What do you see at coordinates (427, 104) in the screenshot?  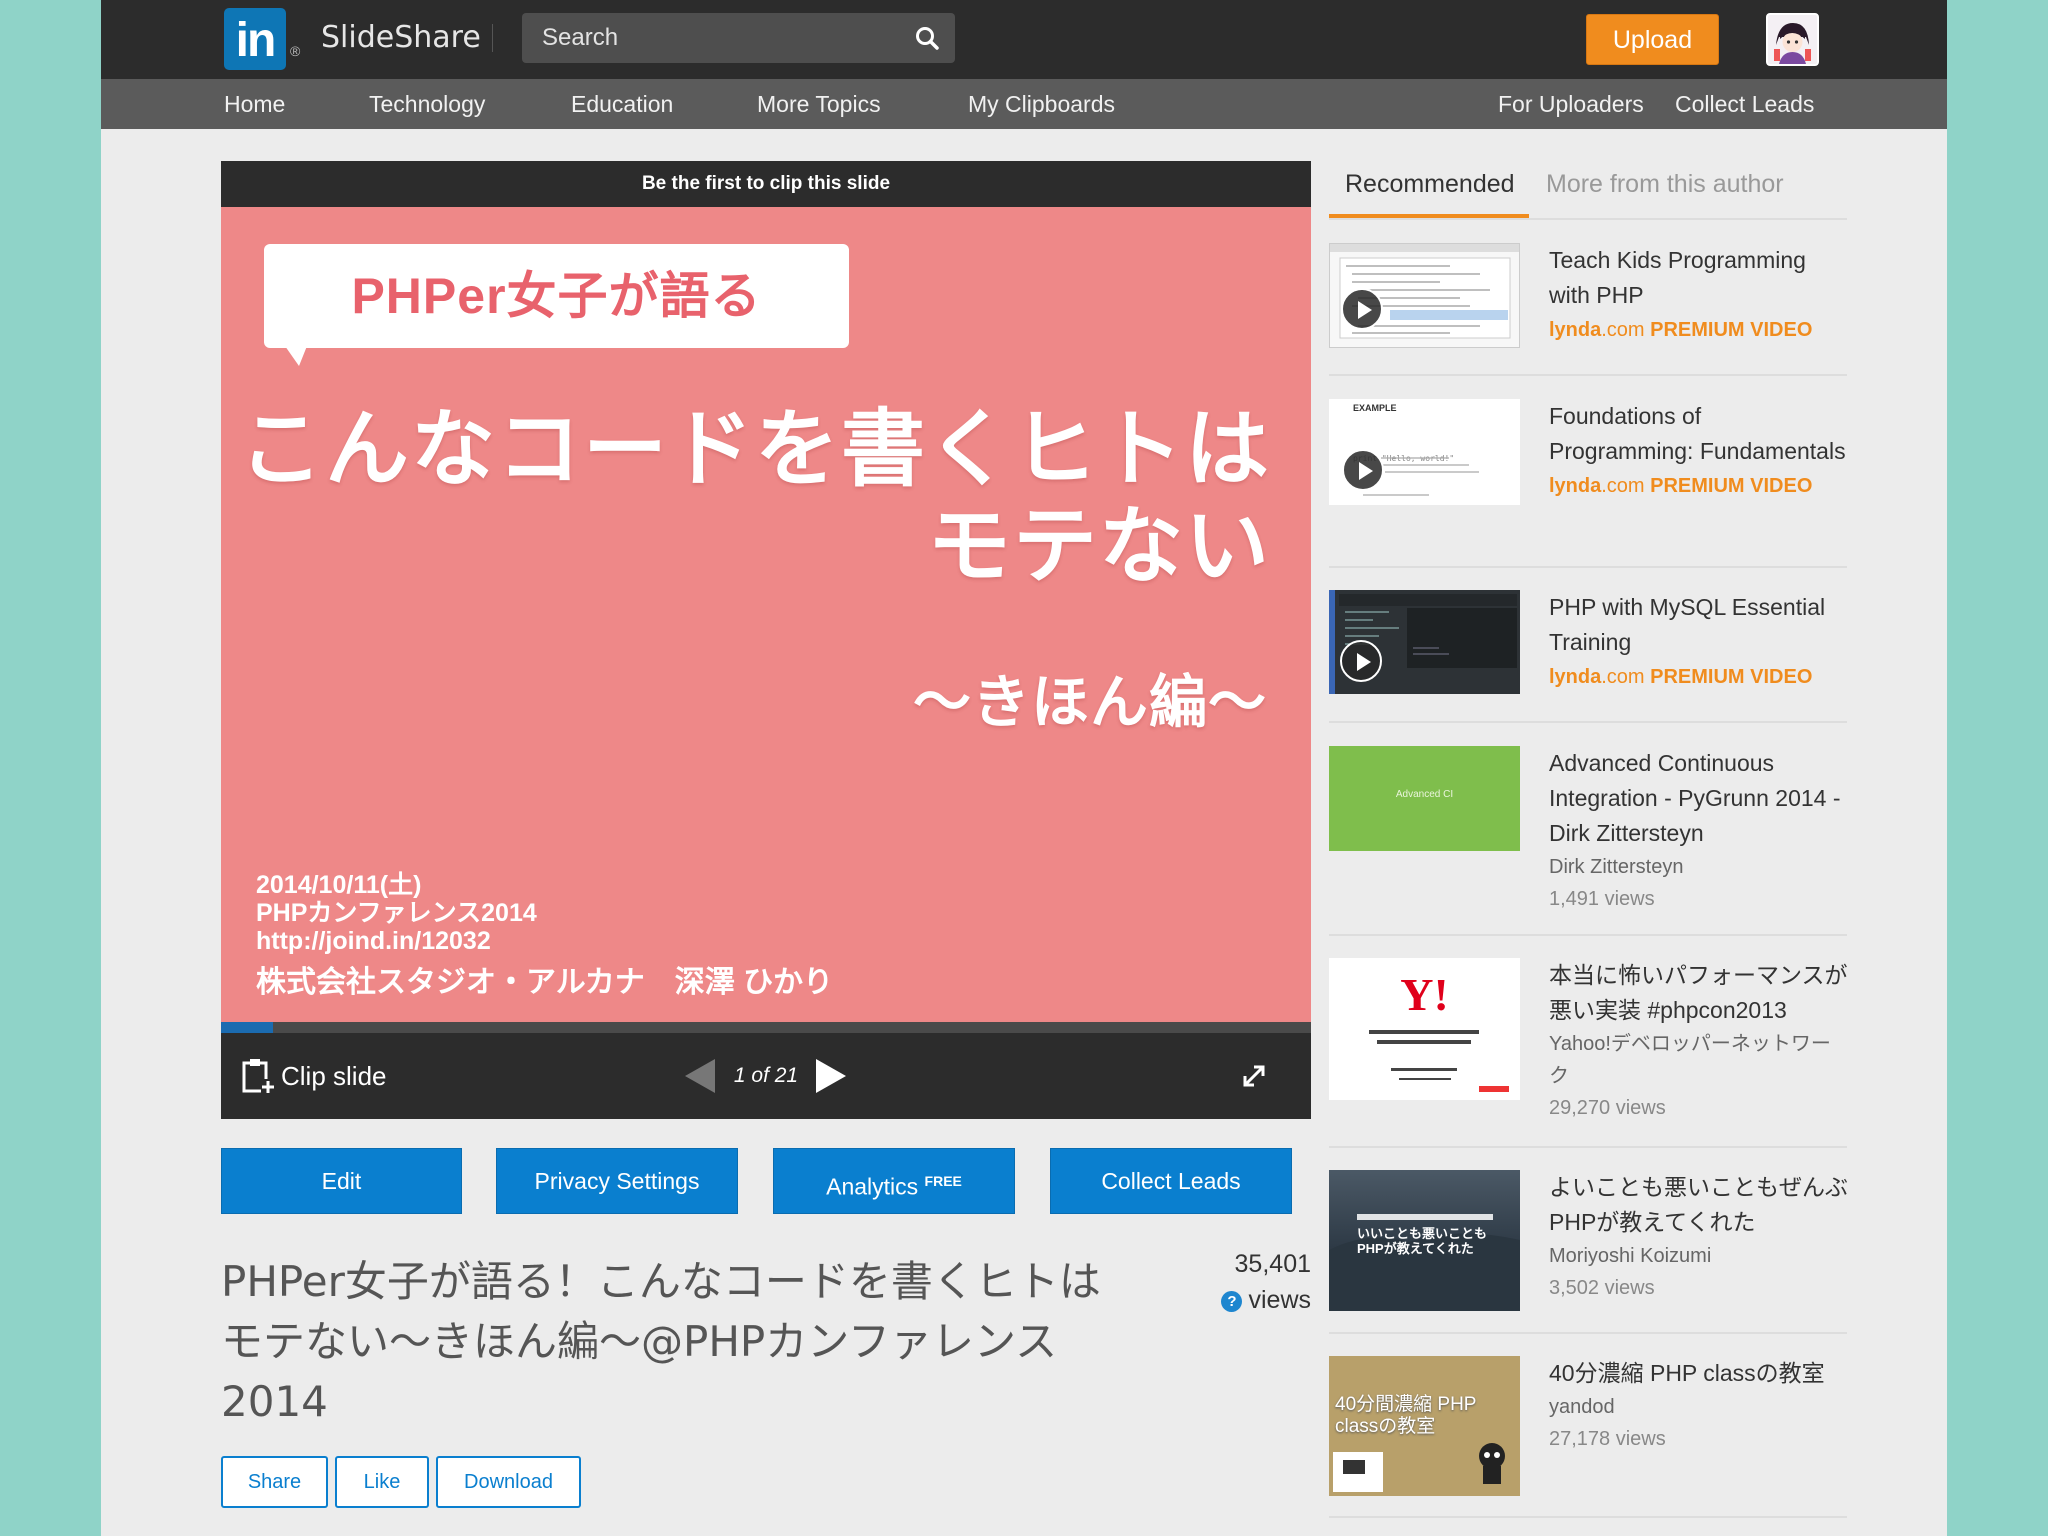 I see `nav-technology: Technology` at bounding box center [427, 104].